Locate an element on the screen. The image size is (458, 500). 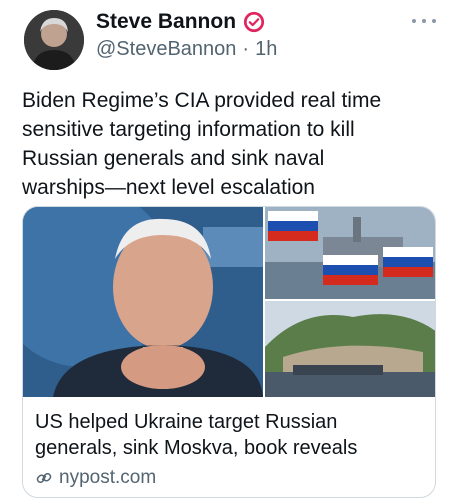
author-handle: @SteveBannon is located at coordinates (166, 49).